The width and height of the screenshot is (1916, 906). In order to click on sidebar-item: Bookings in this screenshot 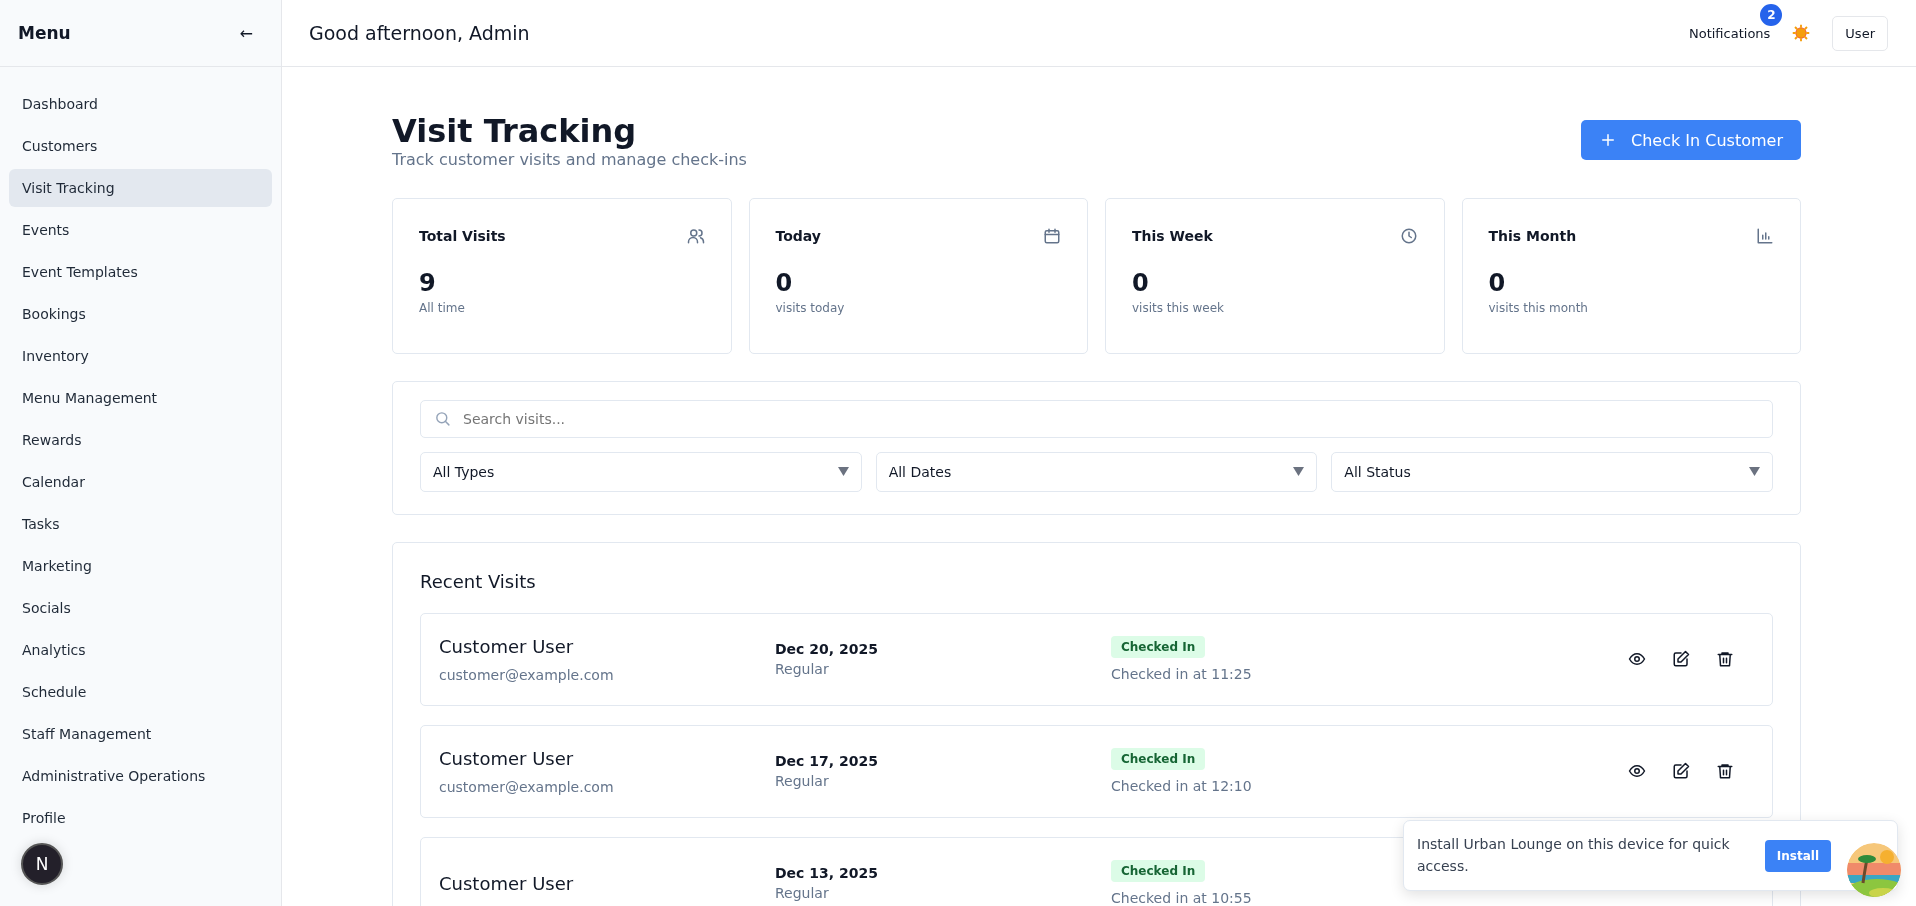, I will do `click(140, 314)`.